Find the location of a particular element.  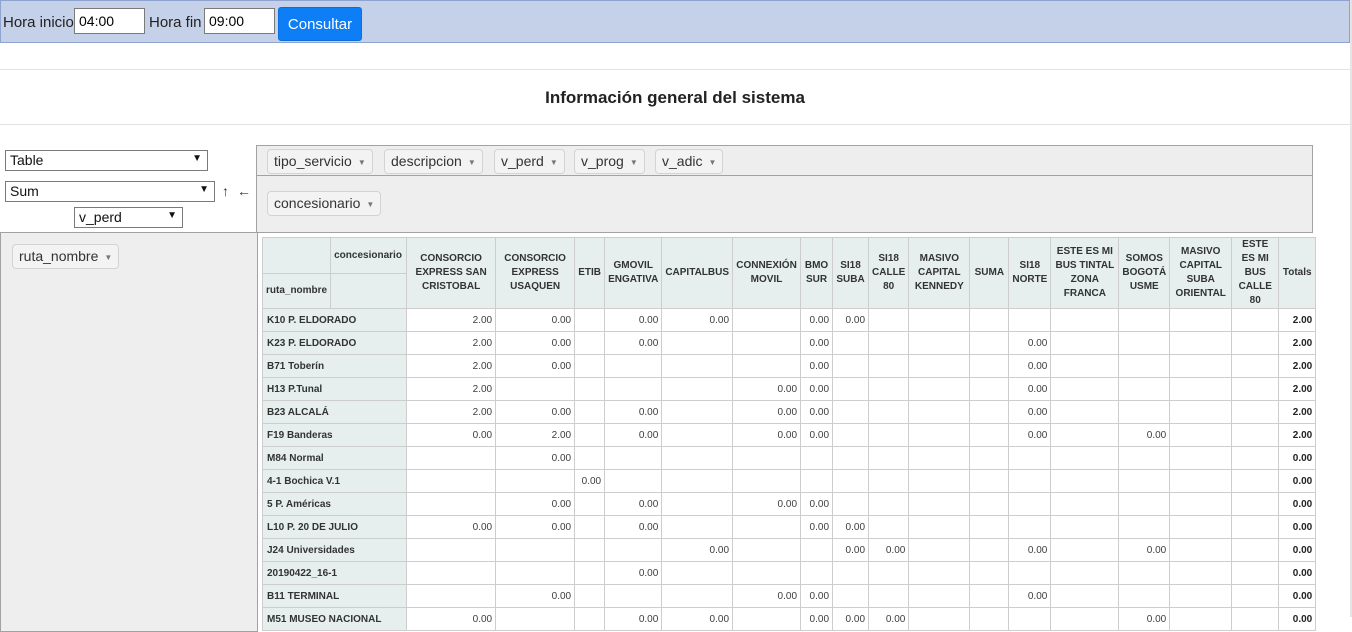

row-label: 20190422_16-1 is located at coordinates (334, 573).